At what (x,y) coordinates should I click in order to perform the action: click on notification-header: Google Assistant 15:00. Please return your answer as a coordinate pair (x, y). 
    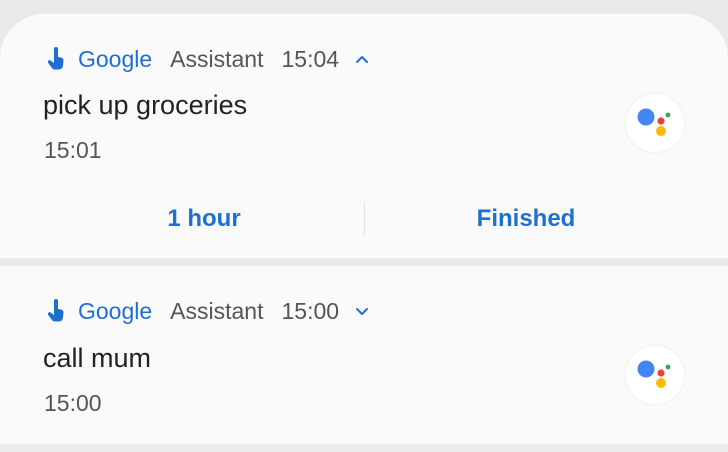
    Looking at the image, I should click on (207, 311).